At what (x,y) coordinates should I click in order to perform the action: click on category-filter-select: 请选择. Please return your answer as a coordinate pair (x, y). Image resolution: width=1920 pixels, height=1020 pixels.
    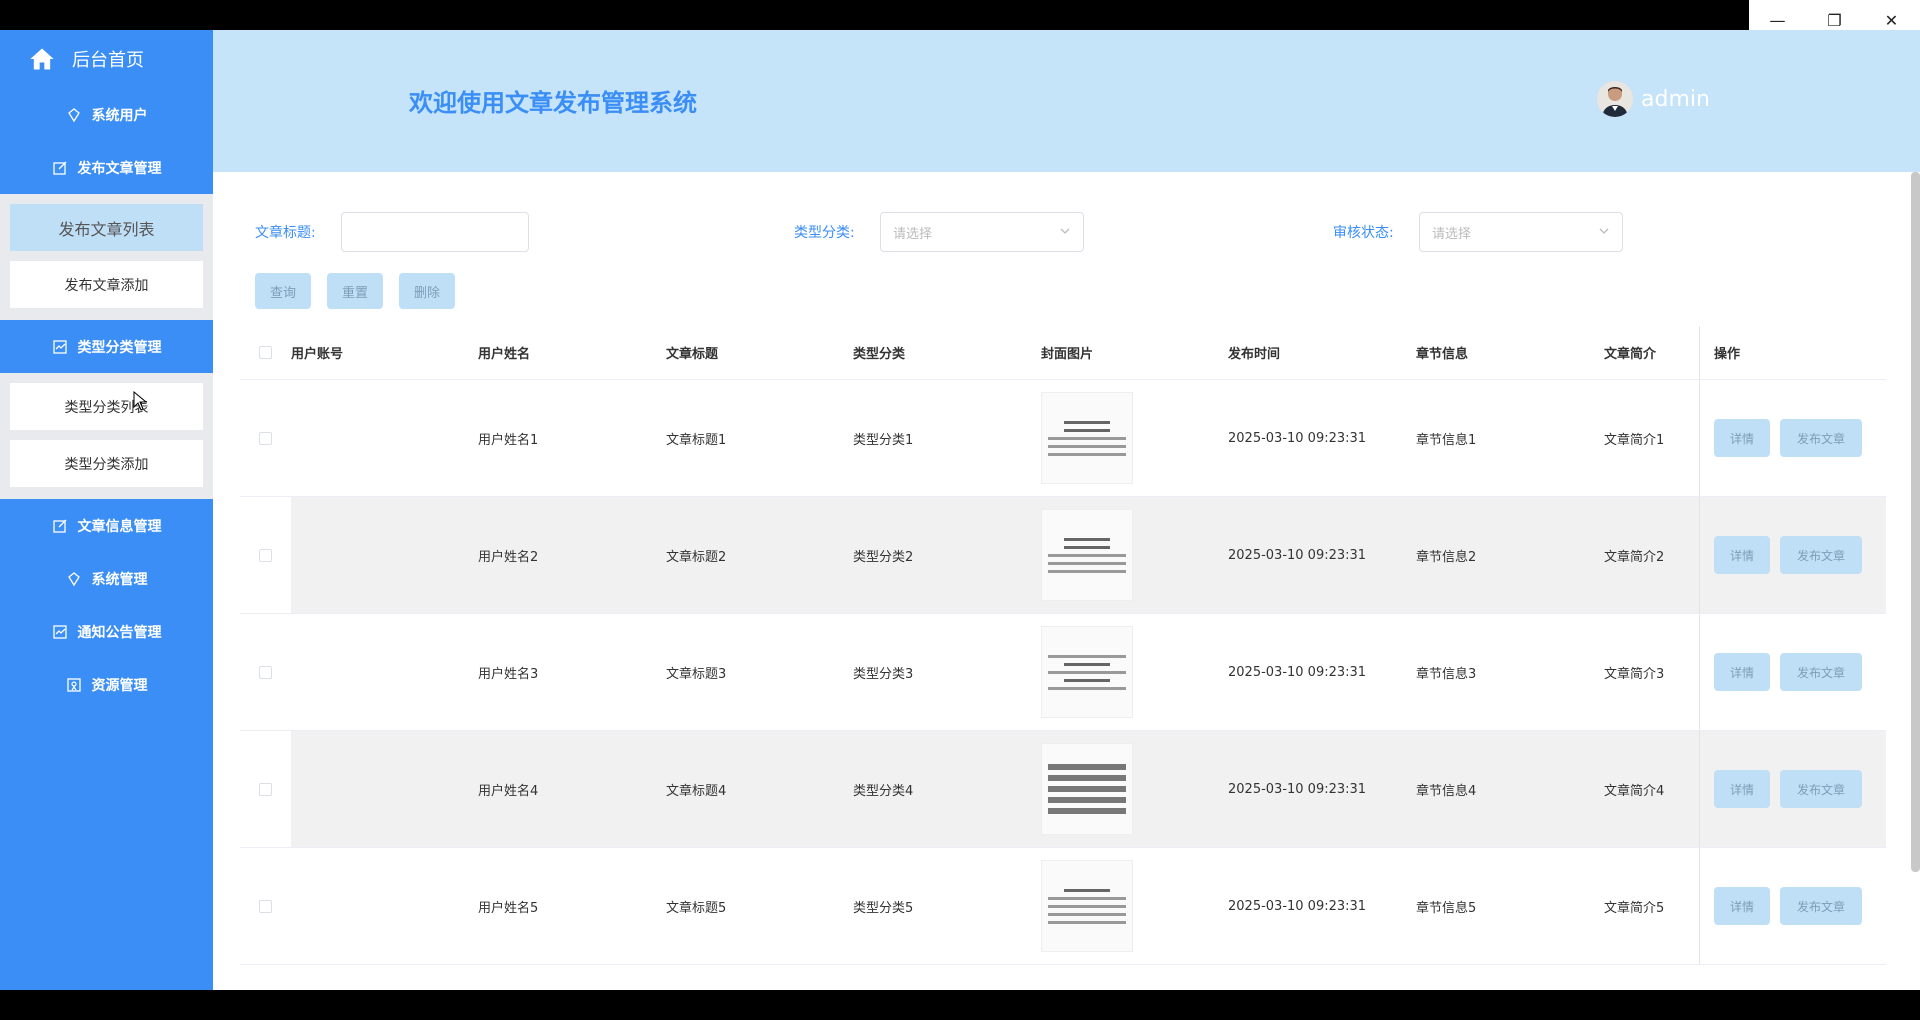
    Looking at the image, I should click on (982, 232).